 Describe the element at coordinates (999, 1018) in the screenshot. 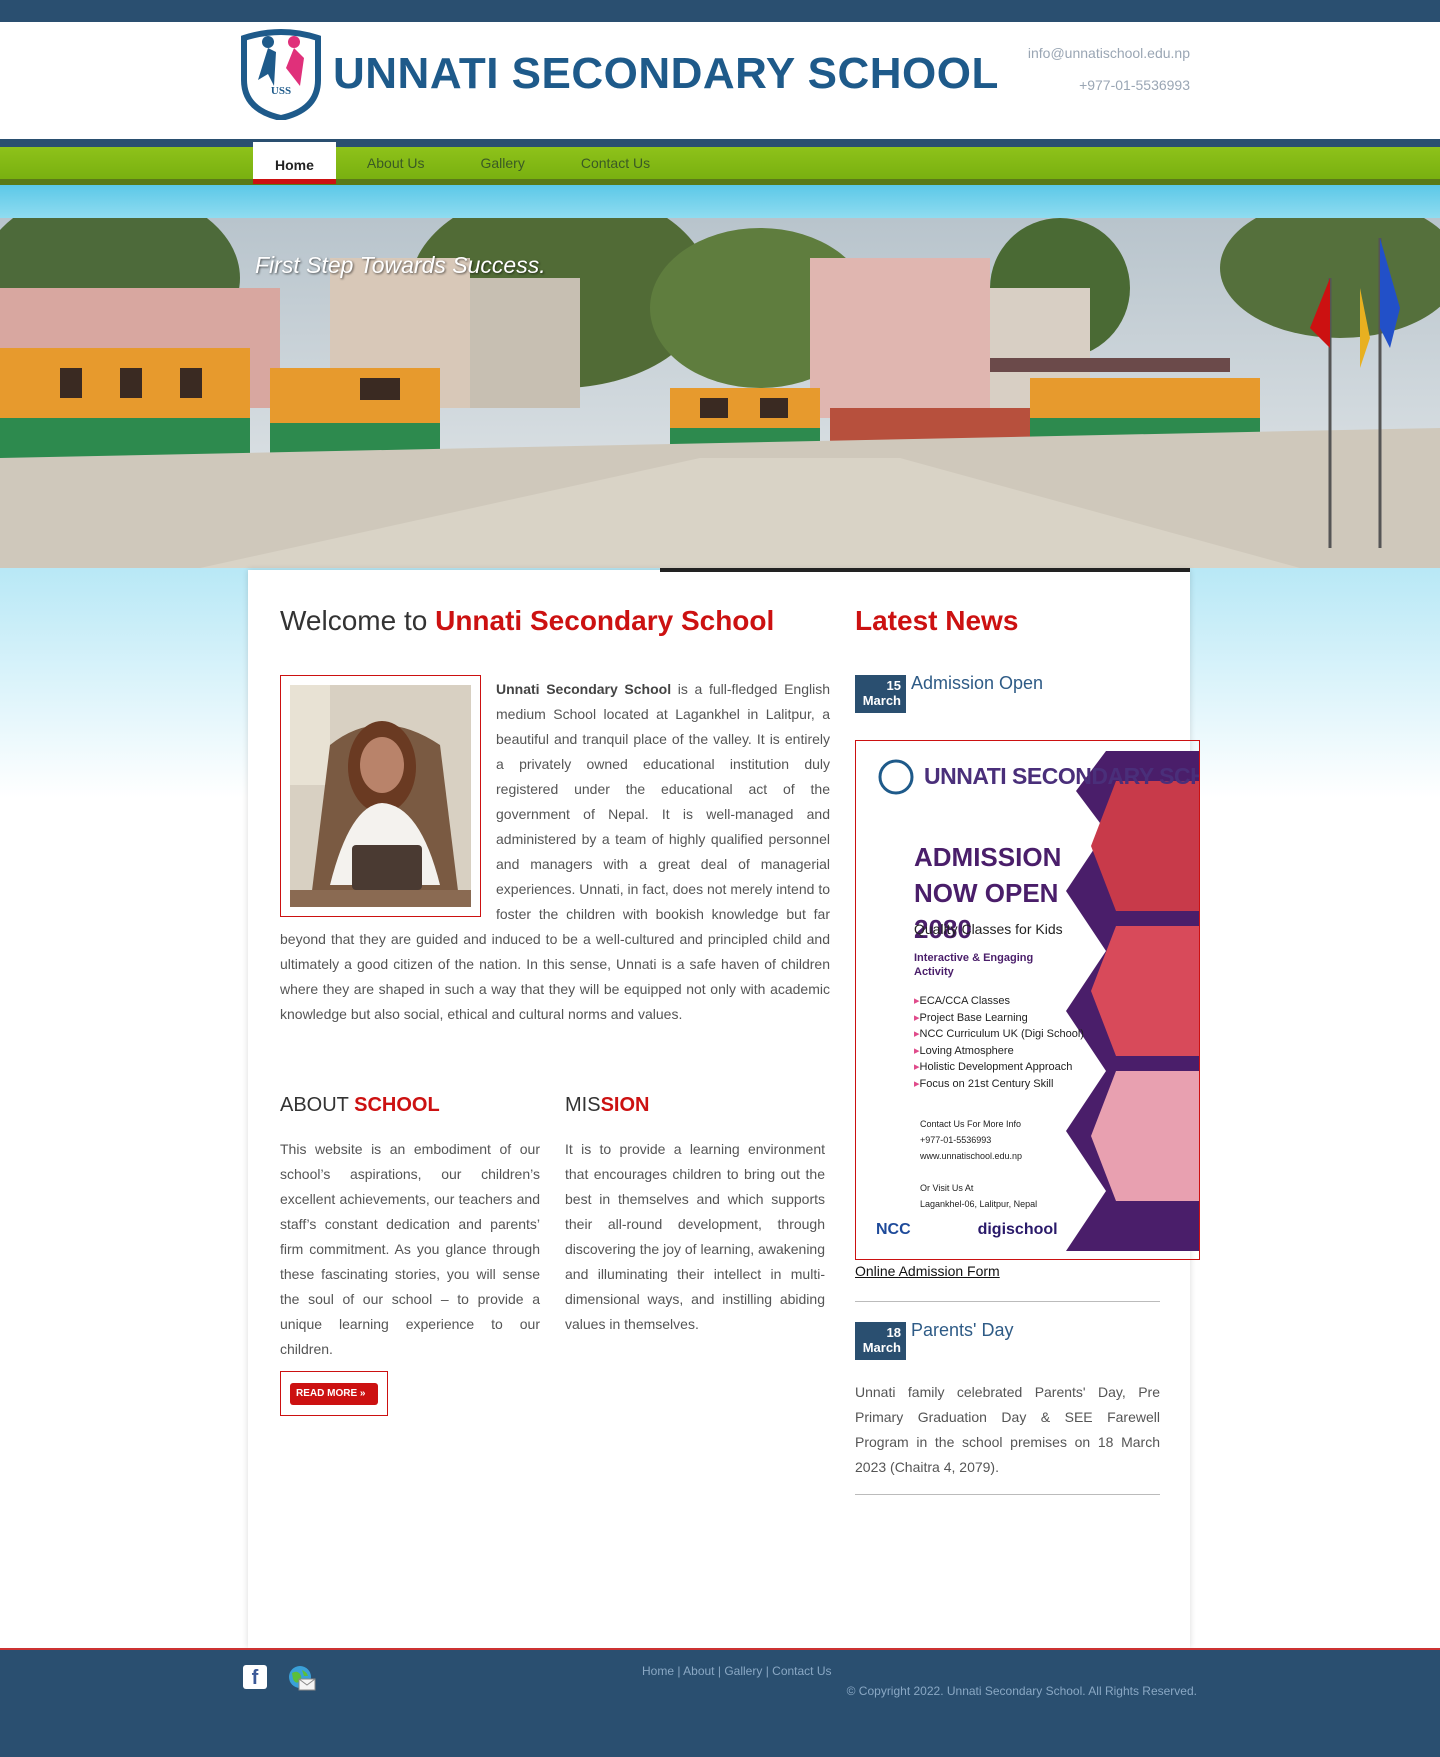

I see `list-item: Project Base Learning` at that location.